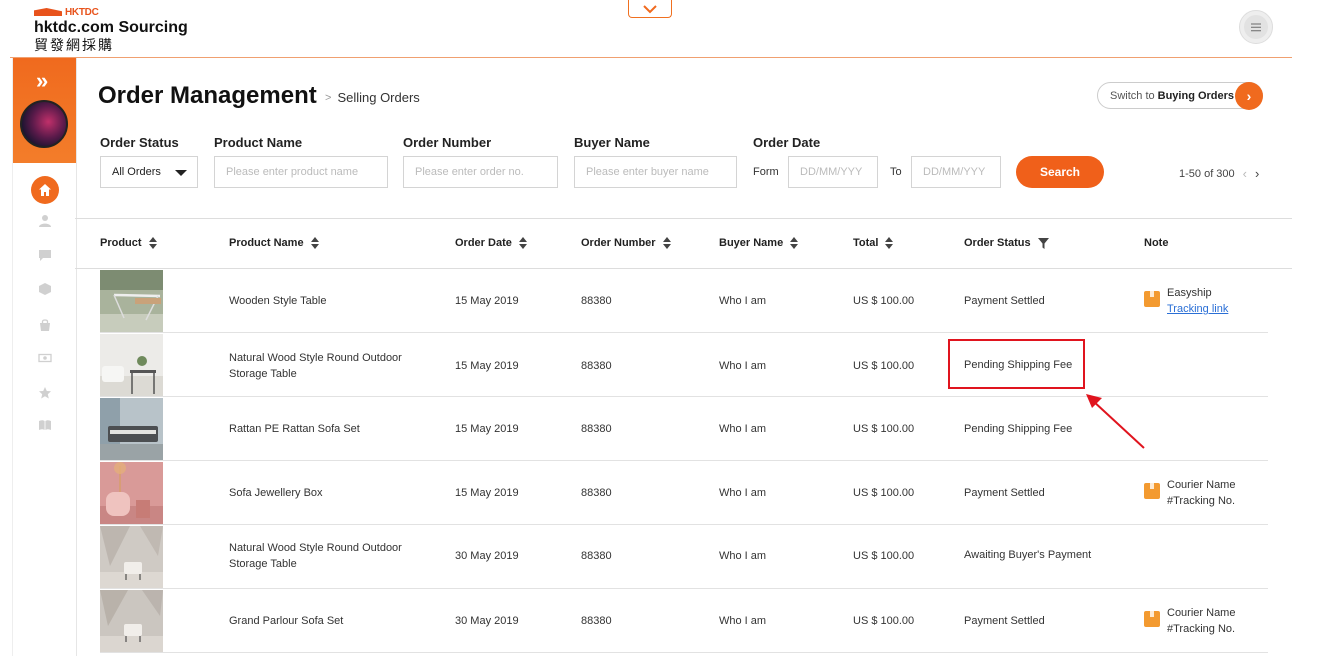 This screenshot has width=1318, height=656. I want to click on order-number-label: Order Number, so click(447, 142).